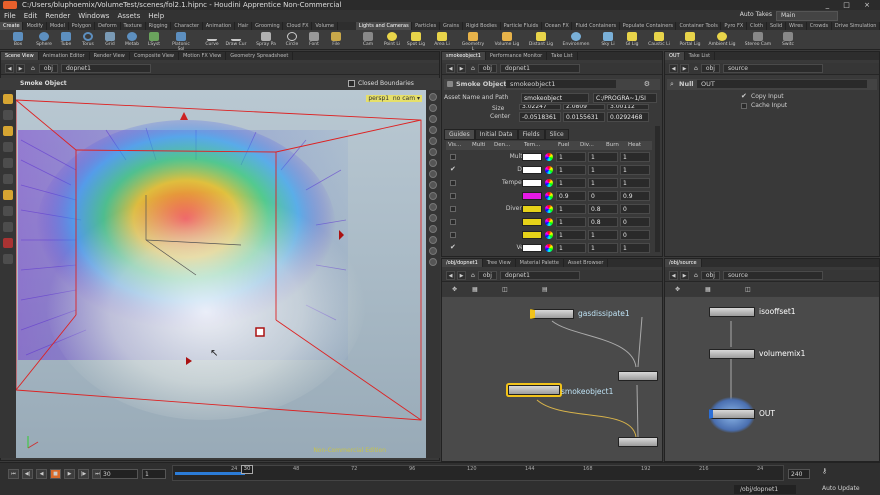  Describe the element at coordinates (8, 99) in the screenshot. I see `select-tool-icon` at that location.